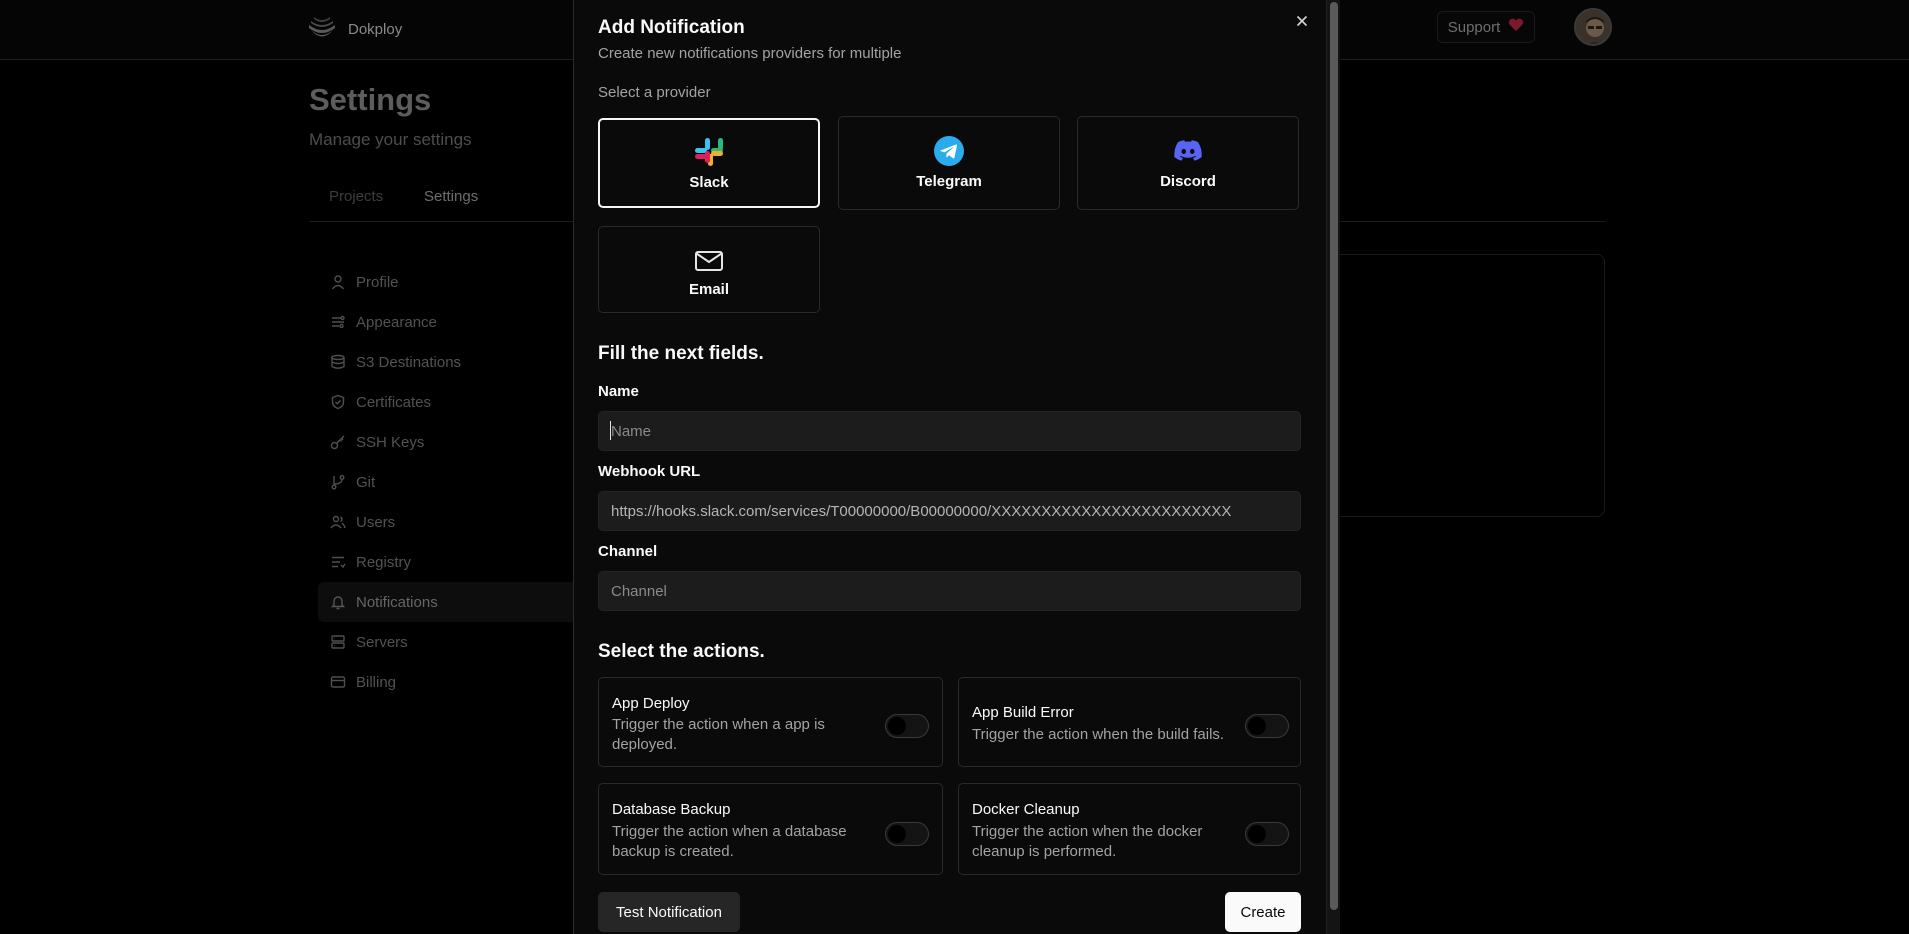  I want to click on provider-telegram: Telegram, so click(949, 163).